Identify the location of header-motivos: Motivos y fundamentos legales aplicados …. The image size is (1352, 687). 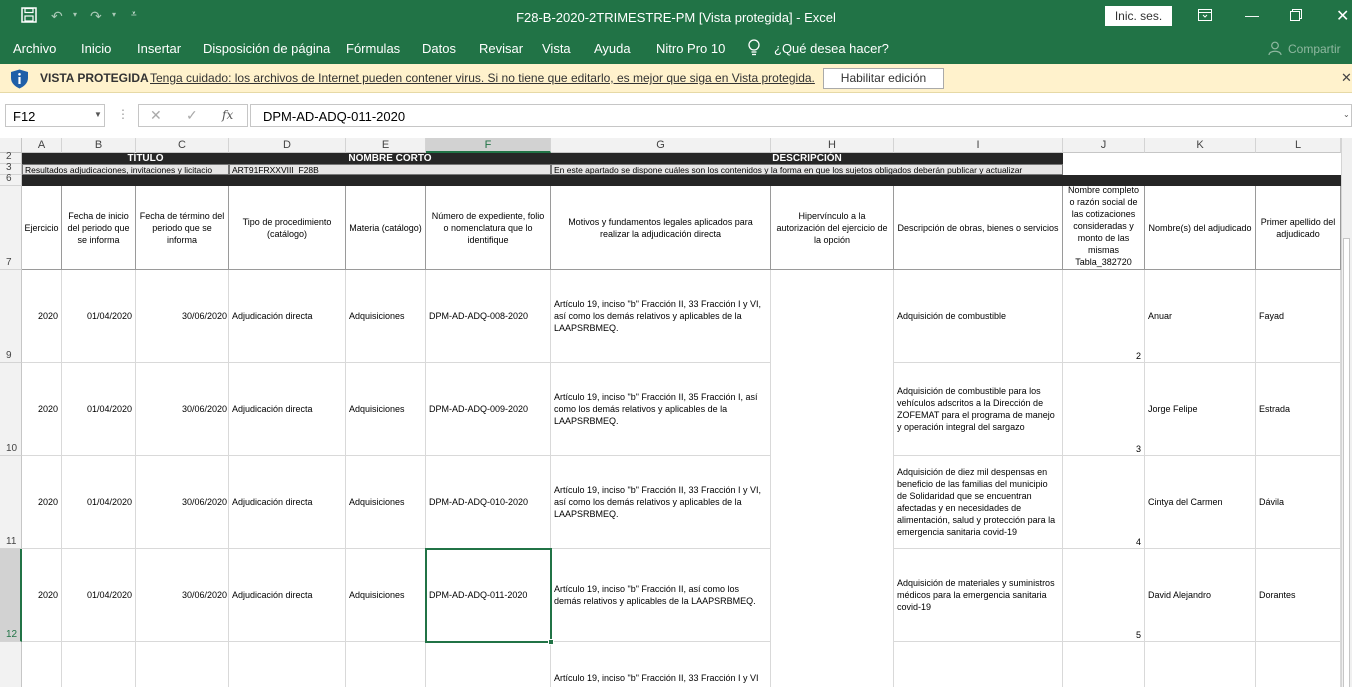
(661, 228).